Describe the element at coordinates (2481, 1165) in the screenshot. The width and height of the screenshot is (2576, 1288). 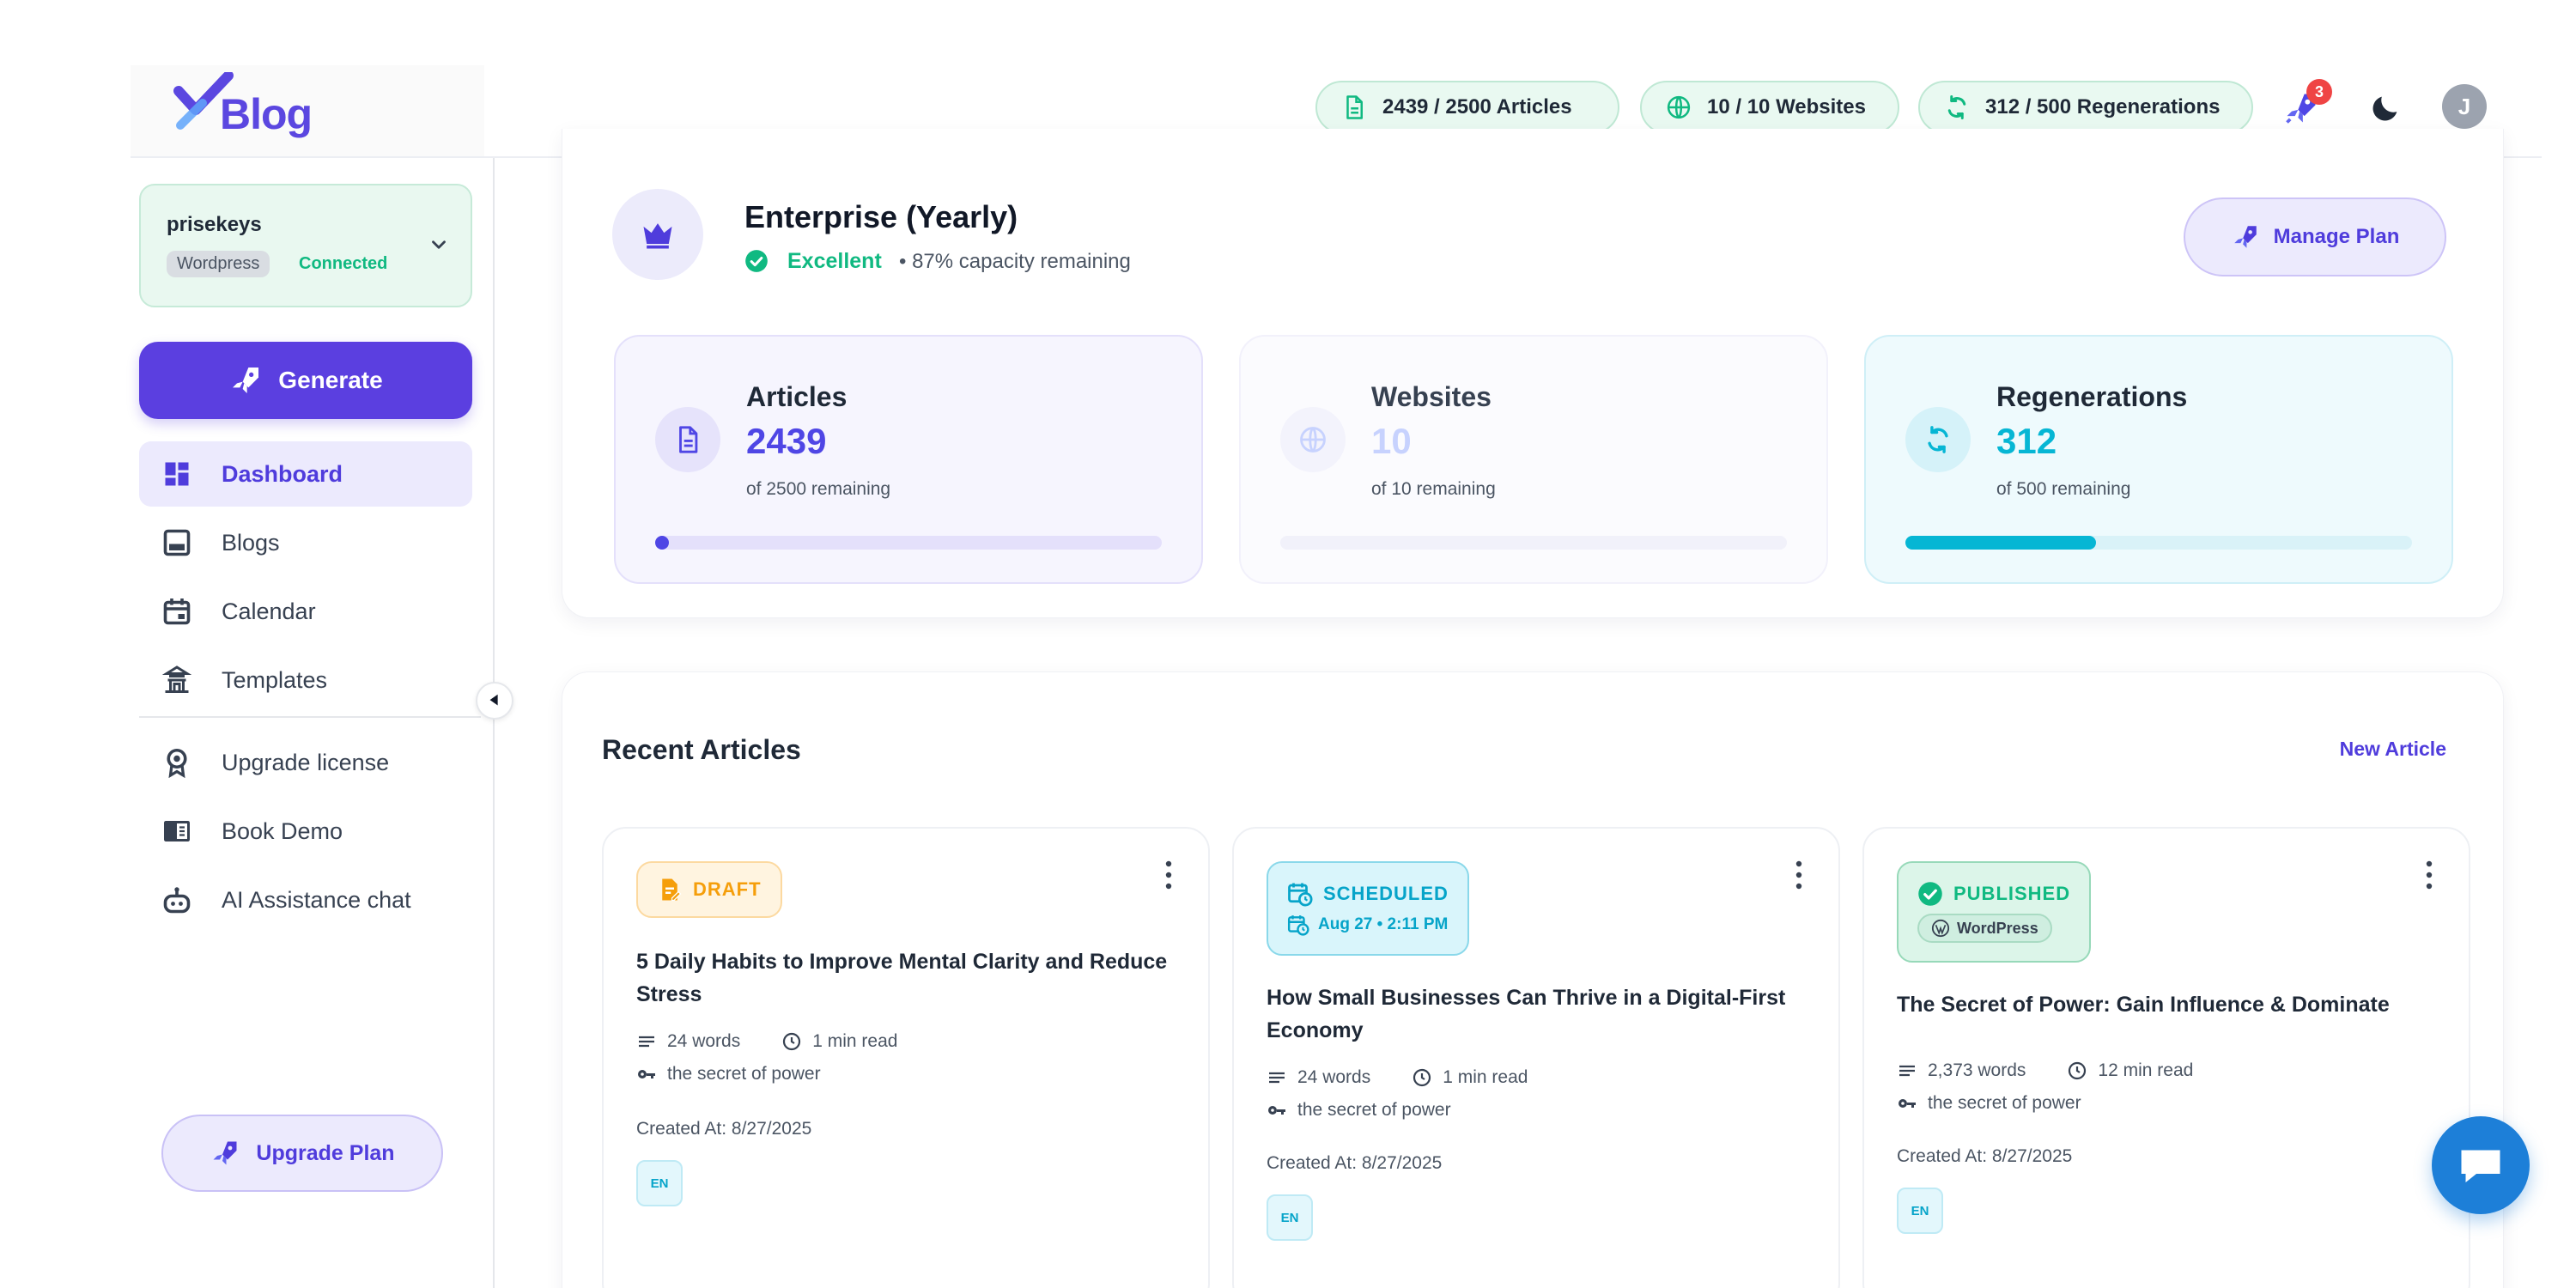
I see `chat-button` at that location.